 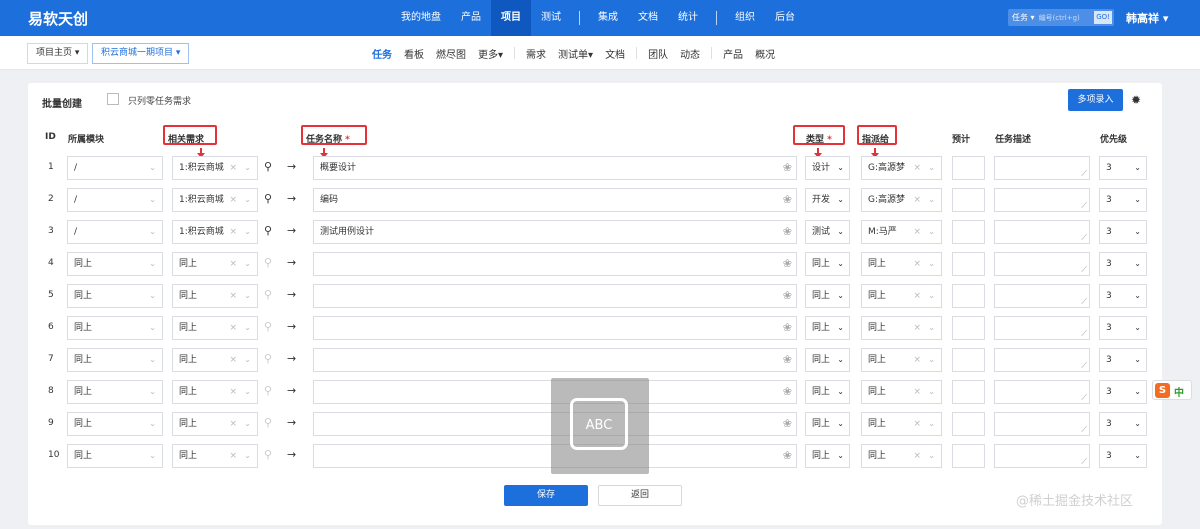 I want to click on subnav-item: 团队, so click(x=658, y=53).